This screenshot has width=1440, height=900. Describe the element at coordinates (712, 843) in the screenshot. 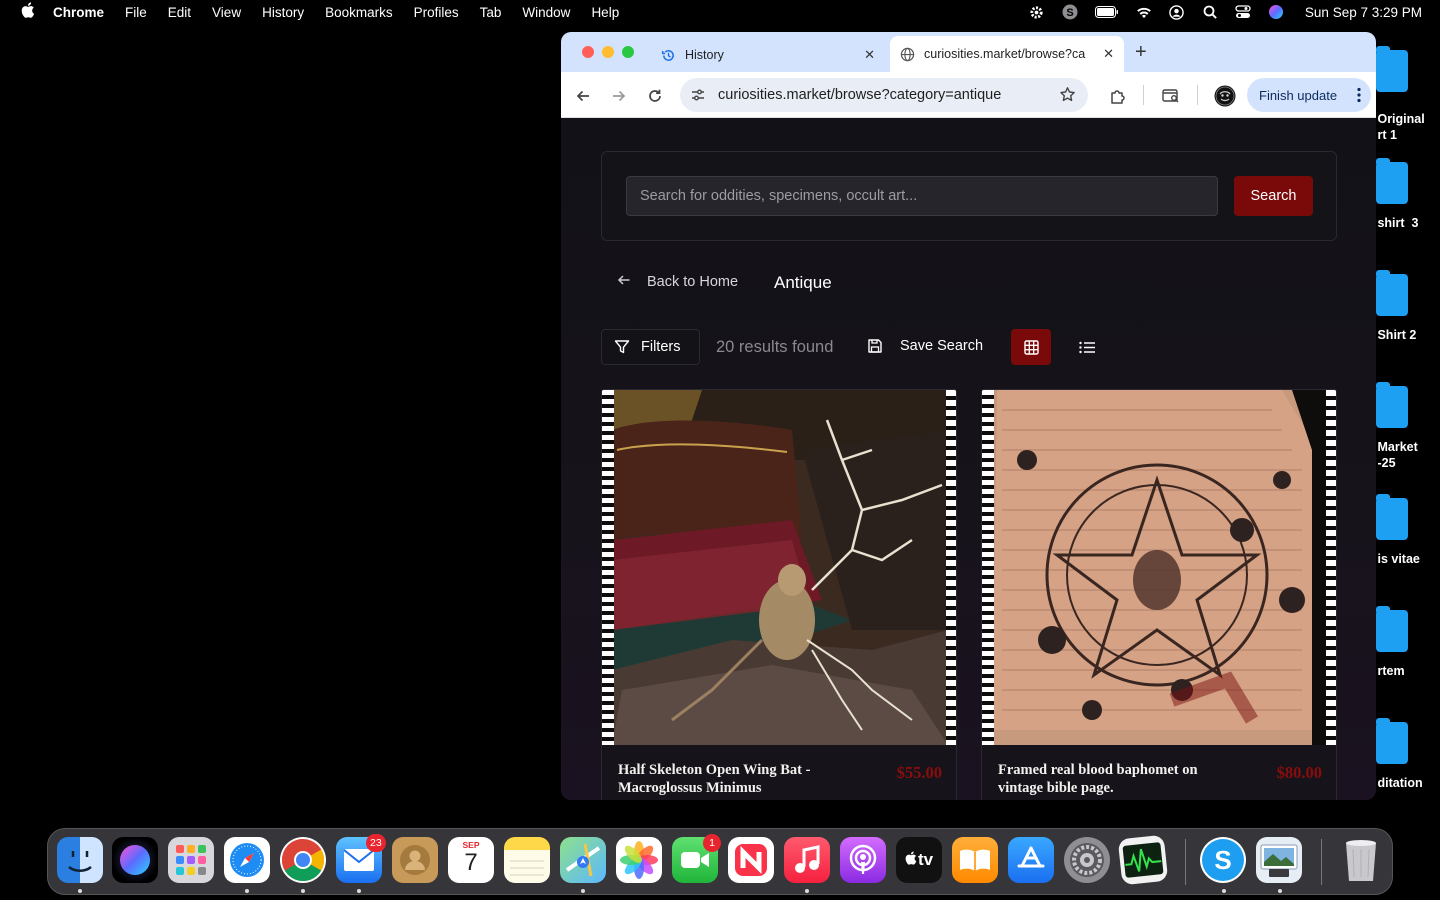

I see `facetime-badge: 1` at that location.